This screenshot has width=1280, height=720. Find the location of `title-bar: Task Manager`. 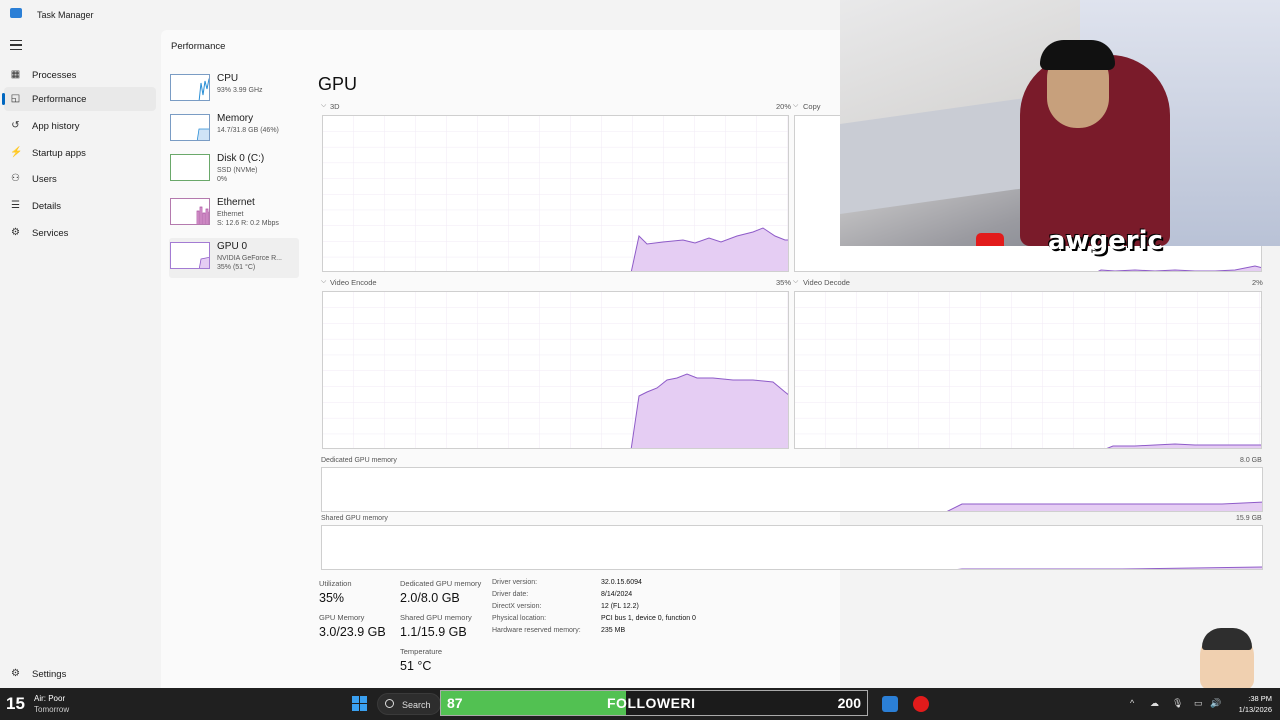

title-bar: Task Manager is located at coordinates (420, 15).